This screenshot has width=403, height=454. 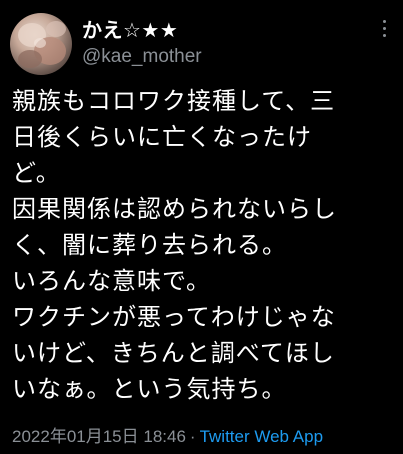 I want to click on tweet-text-line: いけど、きちんと調べてほし, so click(x=173, y=353).